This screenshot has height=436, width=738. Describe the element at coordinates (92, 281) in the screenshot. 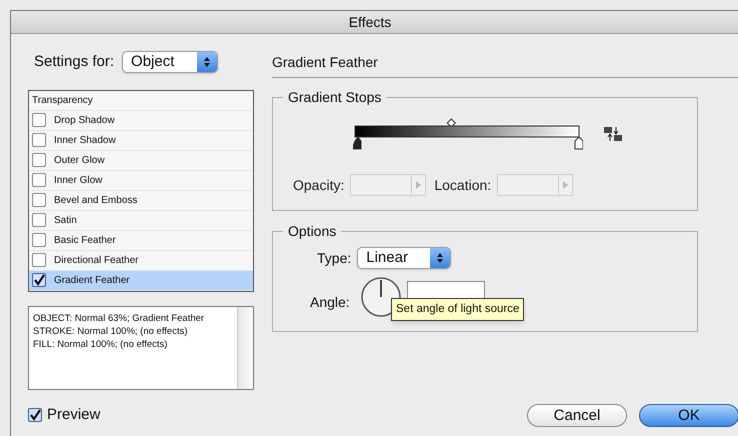

I see `effect-label: Gradient Feather` at that location.